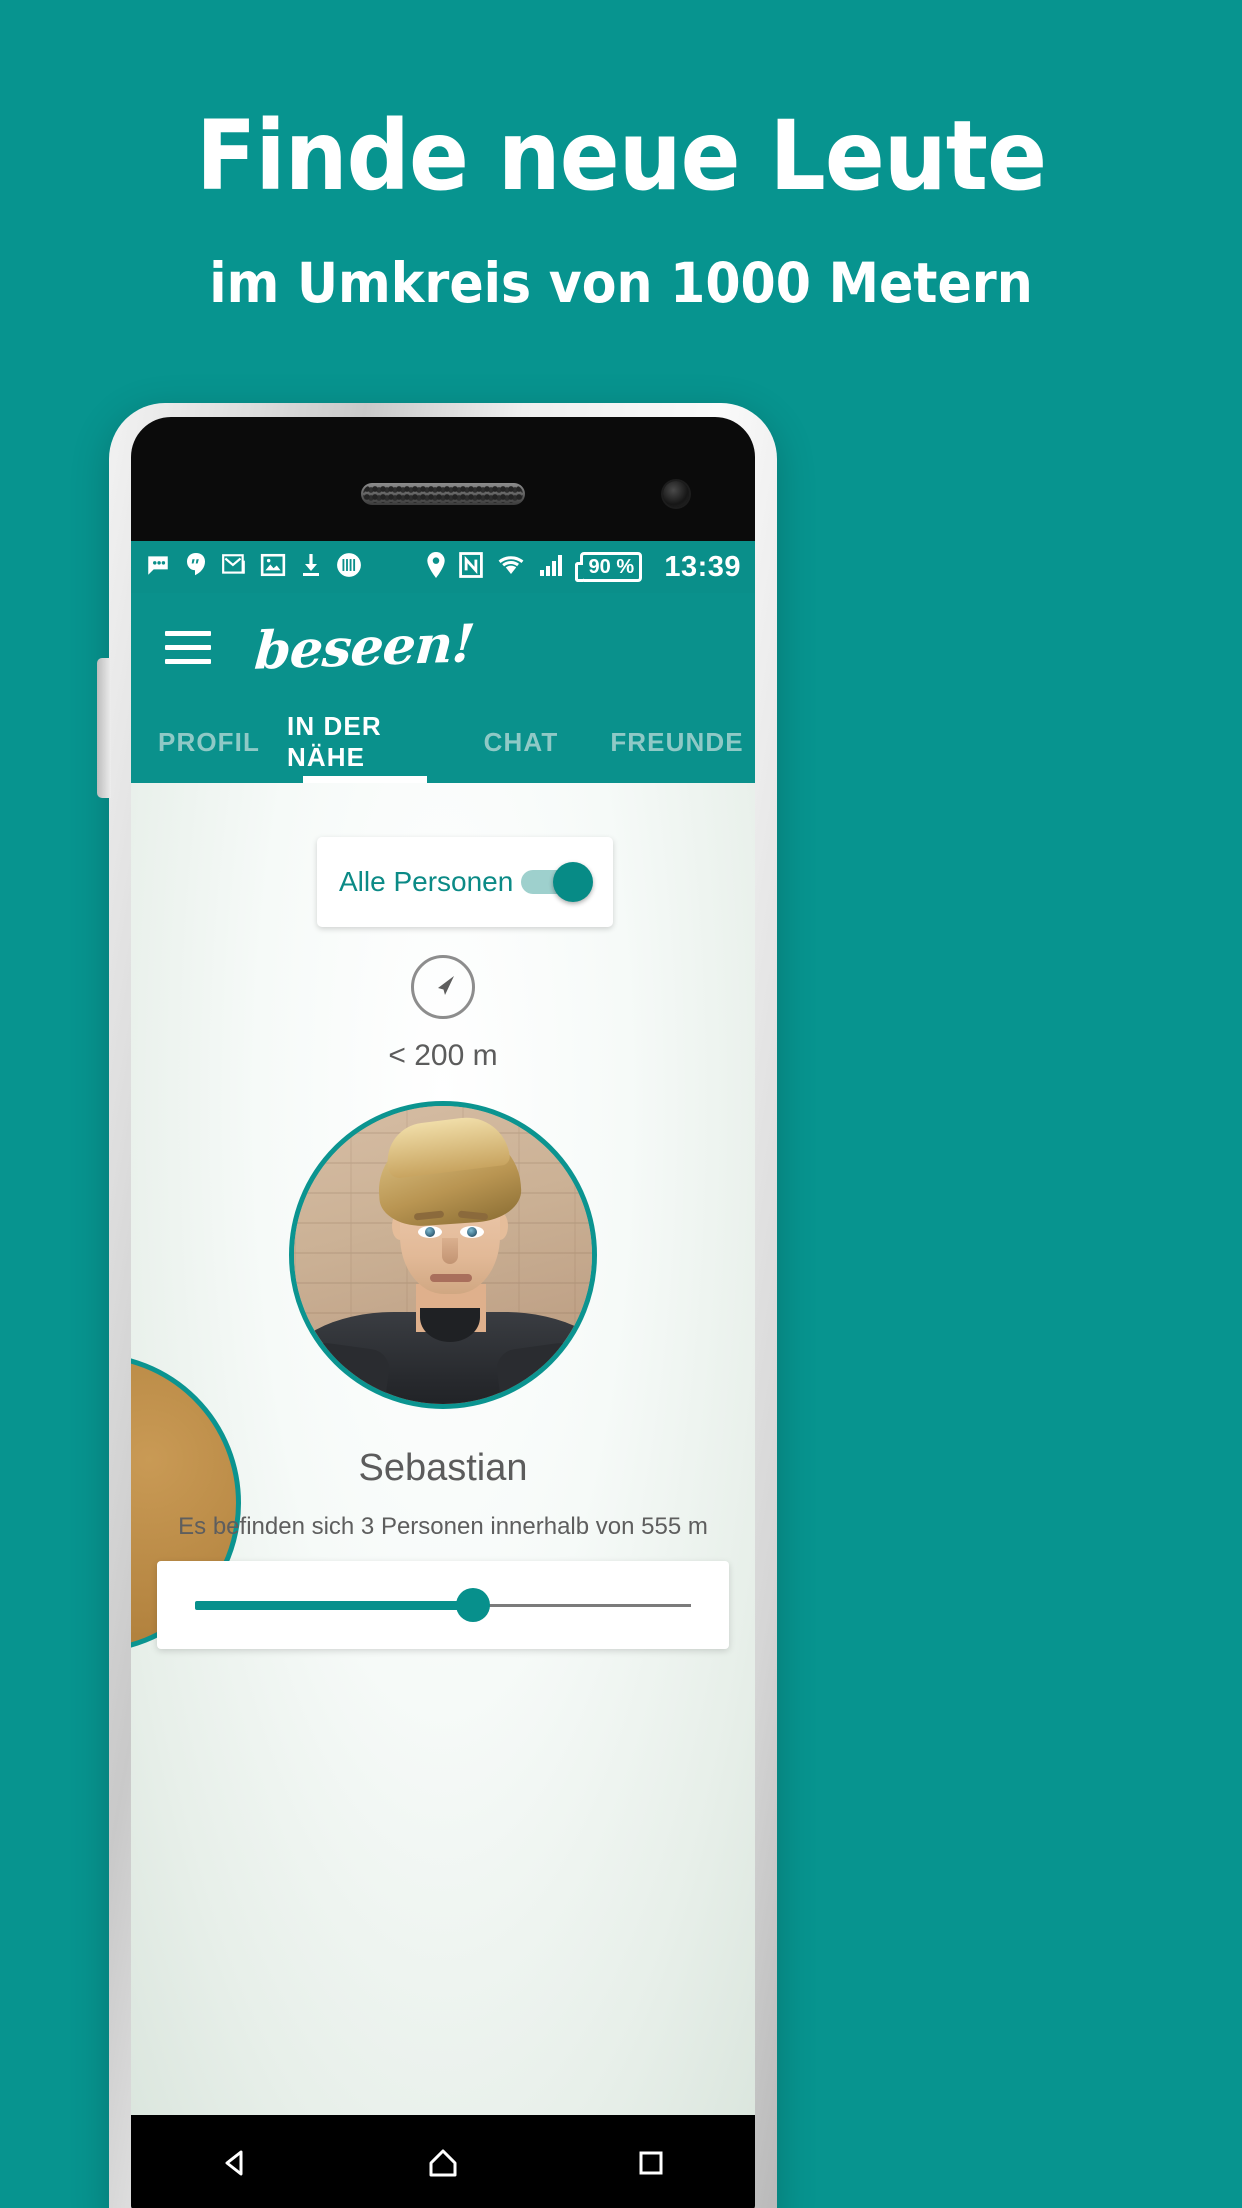 The image size is (1242, 2208). I want to click on avatar-eye-right, so click(472, 1232).